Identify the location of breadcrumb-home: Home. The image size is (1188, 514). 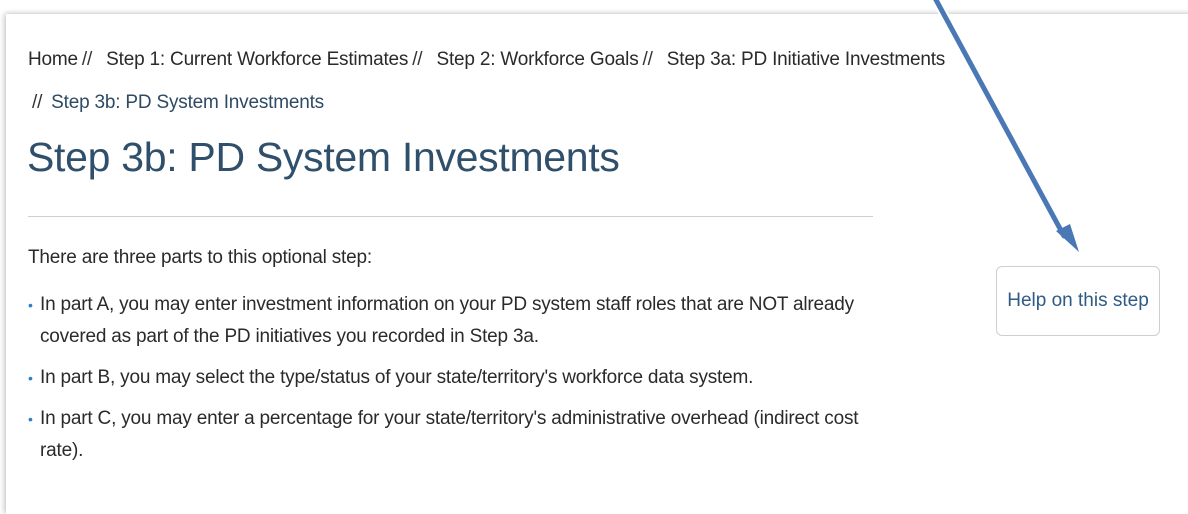
(53, 59).